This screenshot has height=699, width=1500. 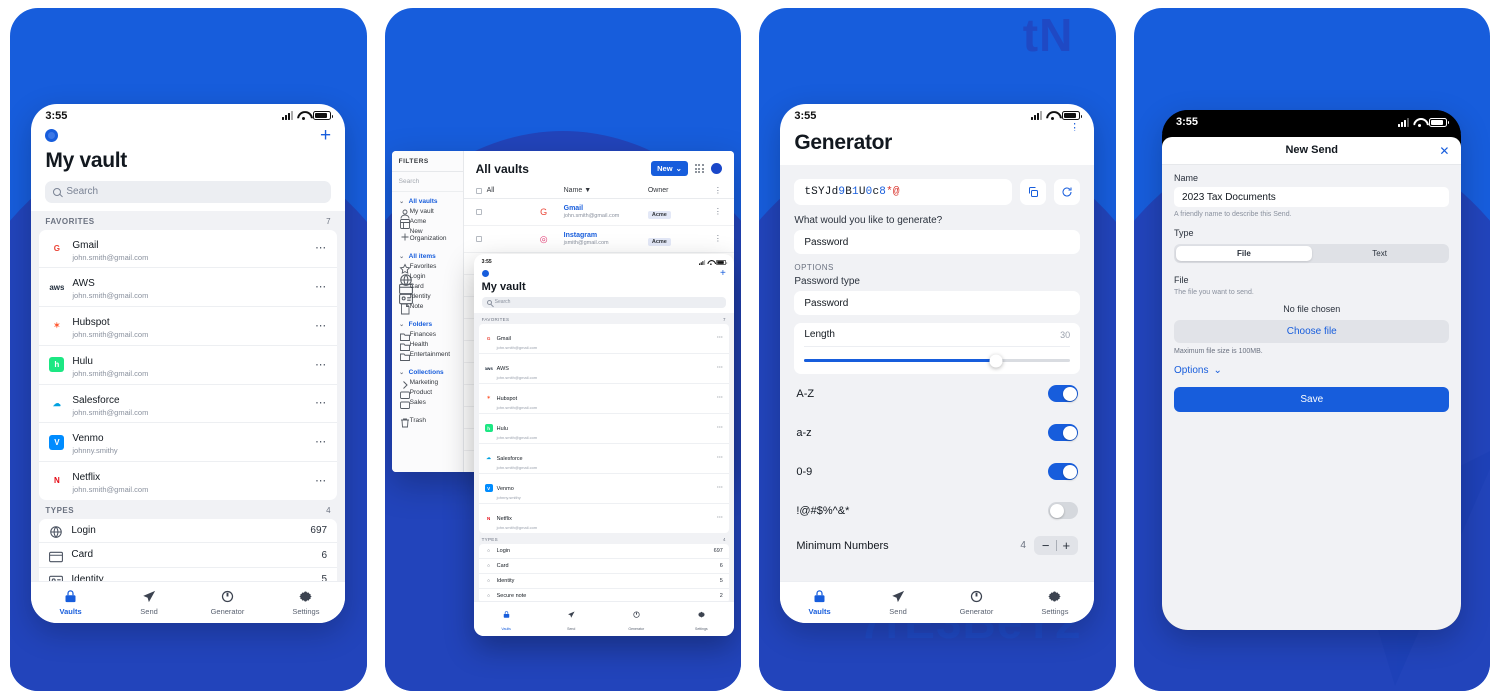 I want to click on sidebar-item-acme: Acme, so click(x=427, y=222).